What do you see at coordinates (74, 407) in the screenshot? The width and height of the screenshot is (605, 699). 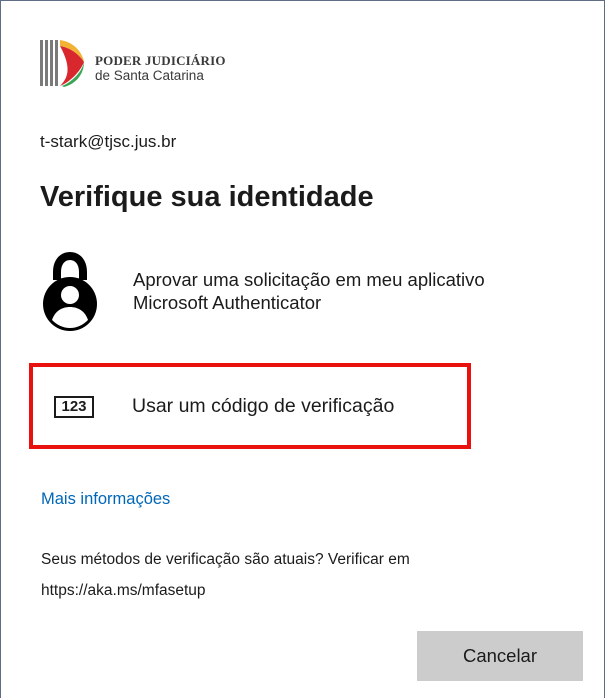 I see `code-123-icon: 123` at bounding box center [74, 407].